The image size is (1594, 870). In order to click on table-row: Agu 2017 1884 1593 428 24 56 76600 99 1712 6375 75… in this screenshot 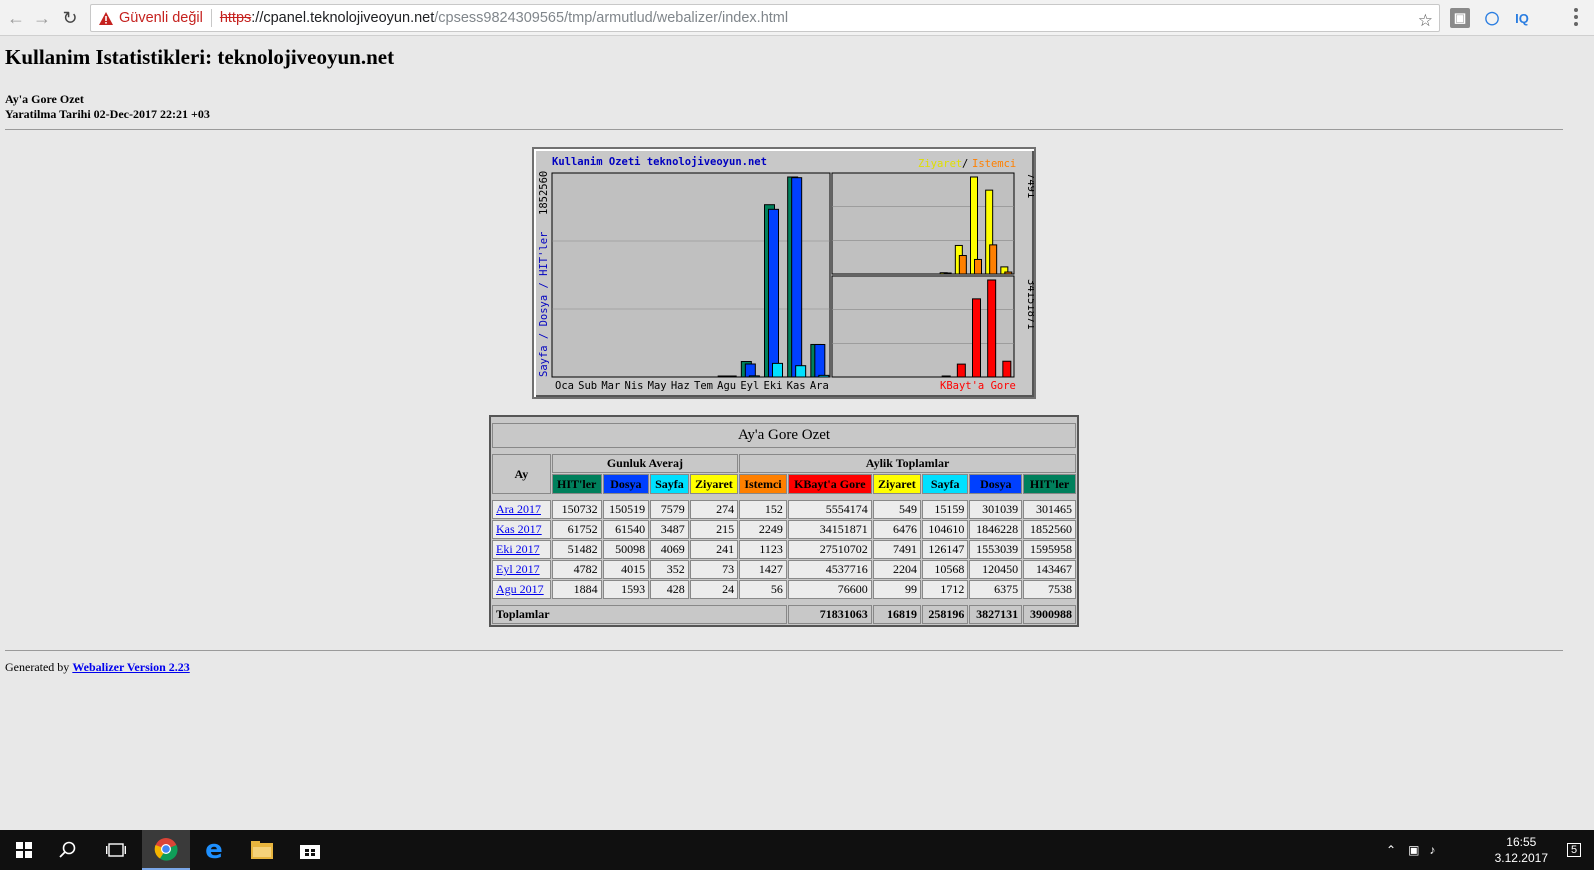, I will do `click(784, 589)`.